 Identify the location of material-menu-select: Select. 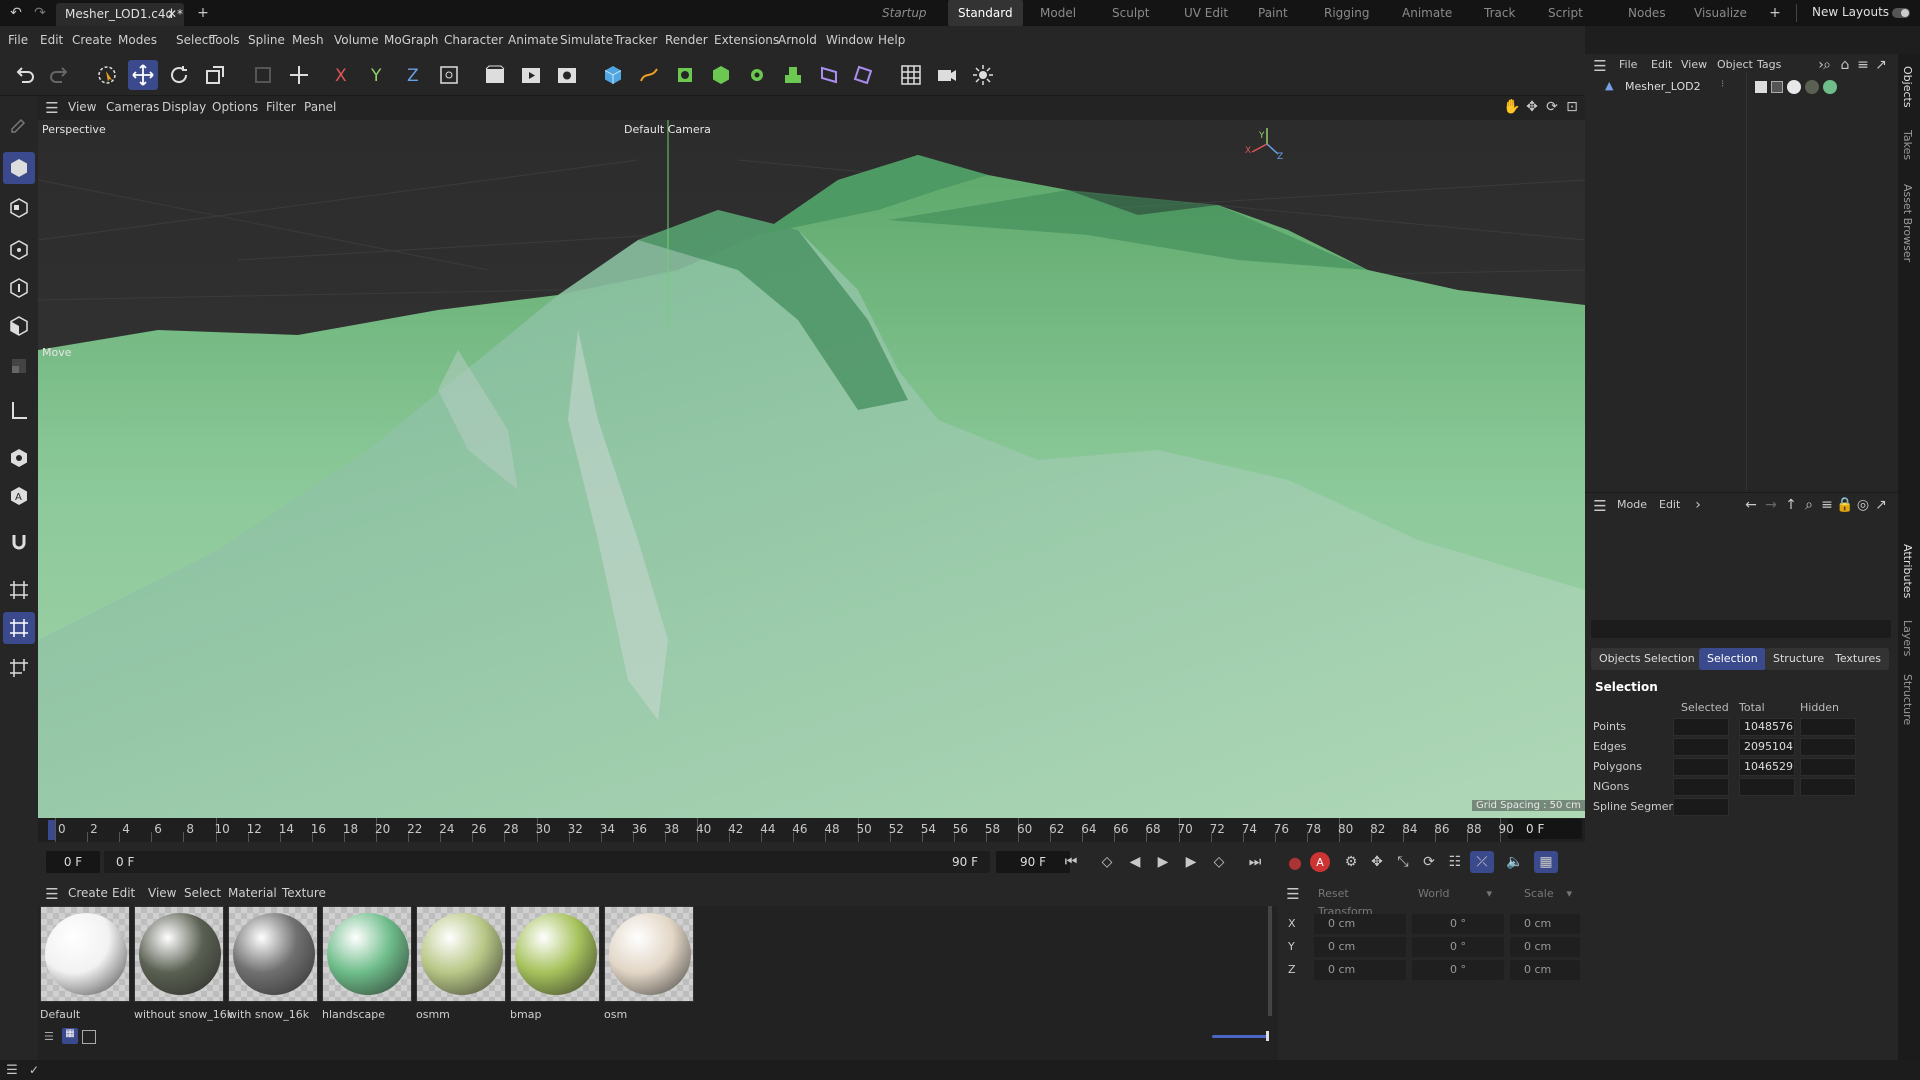
(202, 893).